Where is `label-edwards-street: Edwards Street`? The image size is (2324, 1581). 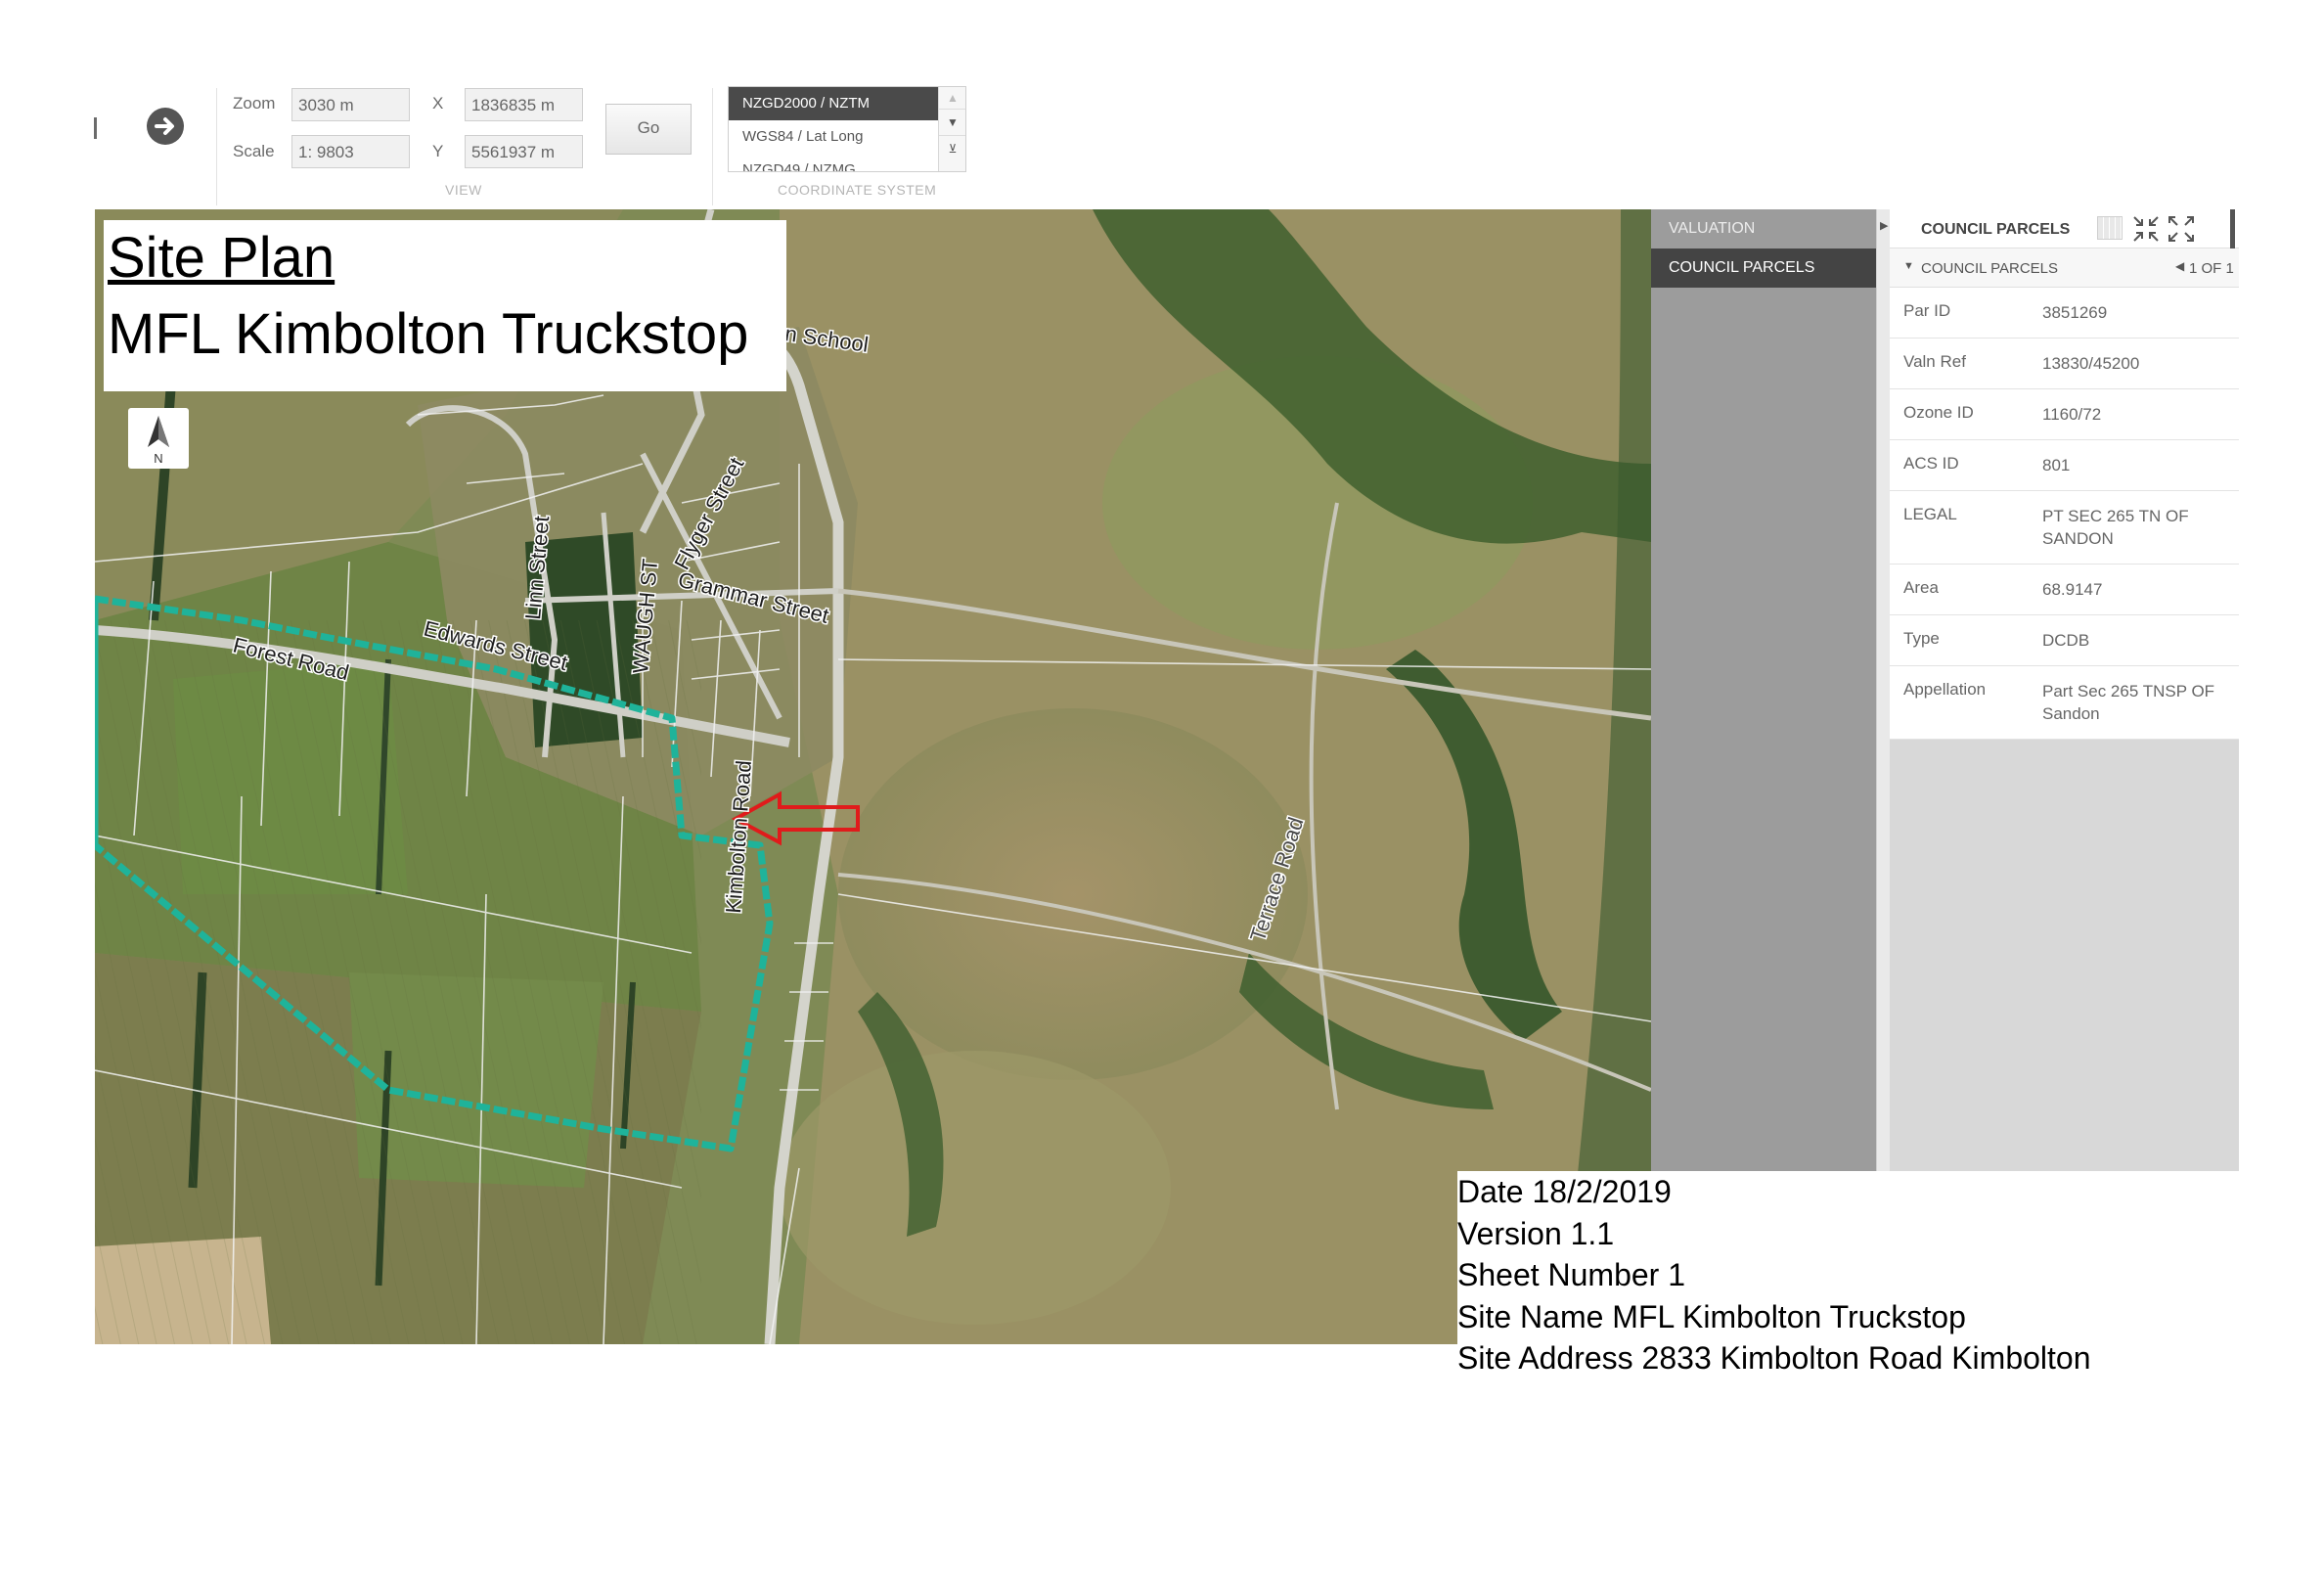 label-edwards-street: Edwards Street is located at coordinates (496, 646).